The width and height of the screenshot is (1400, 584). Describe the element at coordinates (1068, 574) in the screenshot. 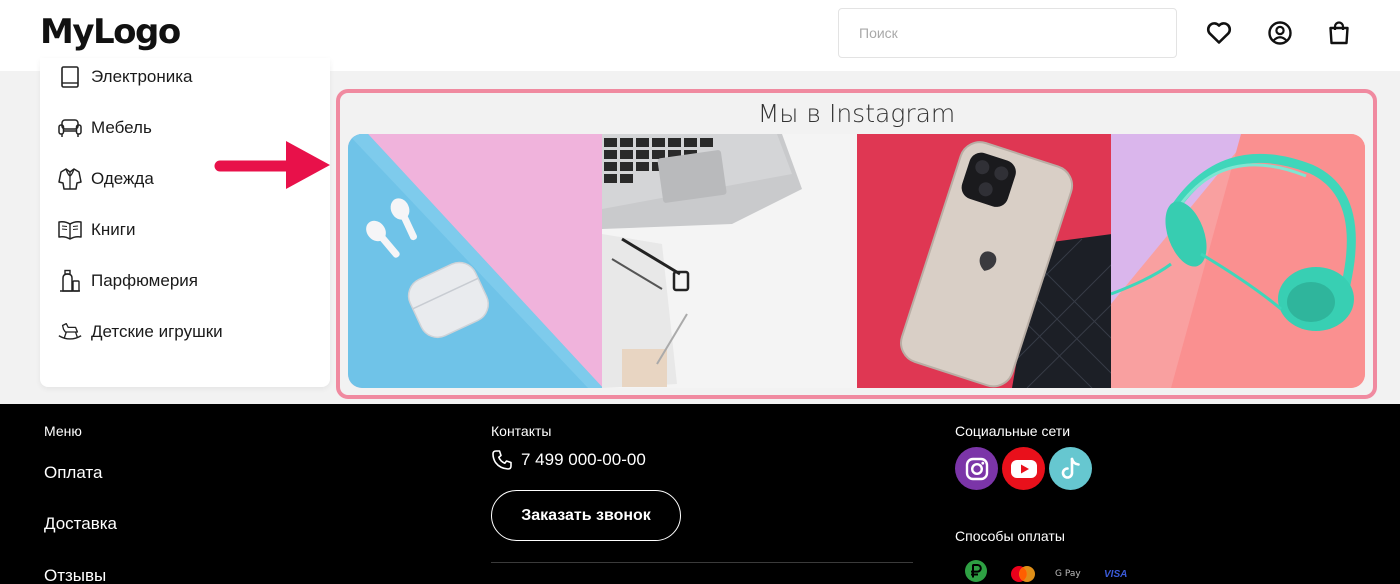

I see `gpay-icon: G Pay` at that location.